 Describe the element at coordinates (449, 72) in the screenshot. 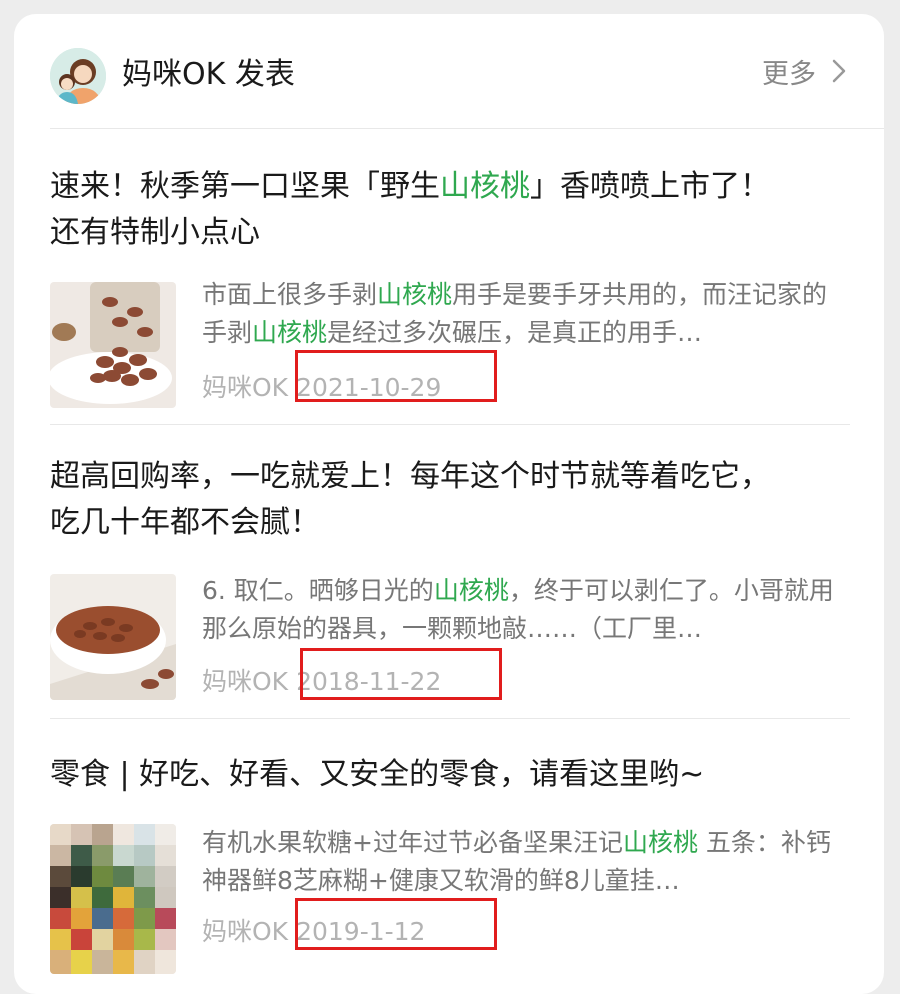

I see `account-header: 妈咪OK 发表 更多` at that location.